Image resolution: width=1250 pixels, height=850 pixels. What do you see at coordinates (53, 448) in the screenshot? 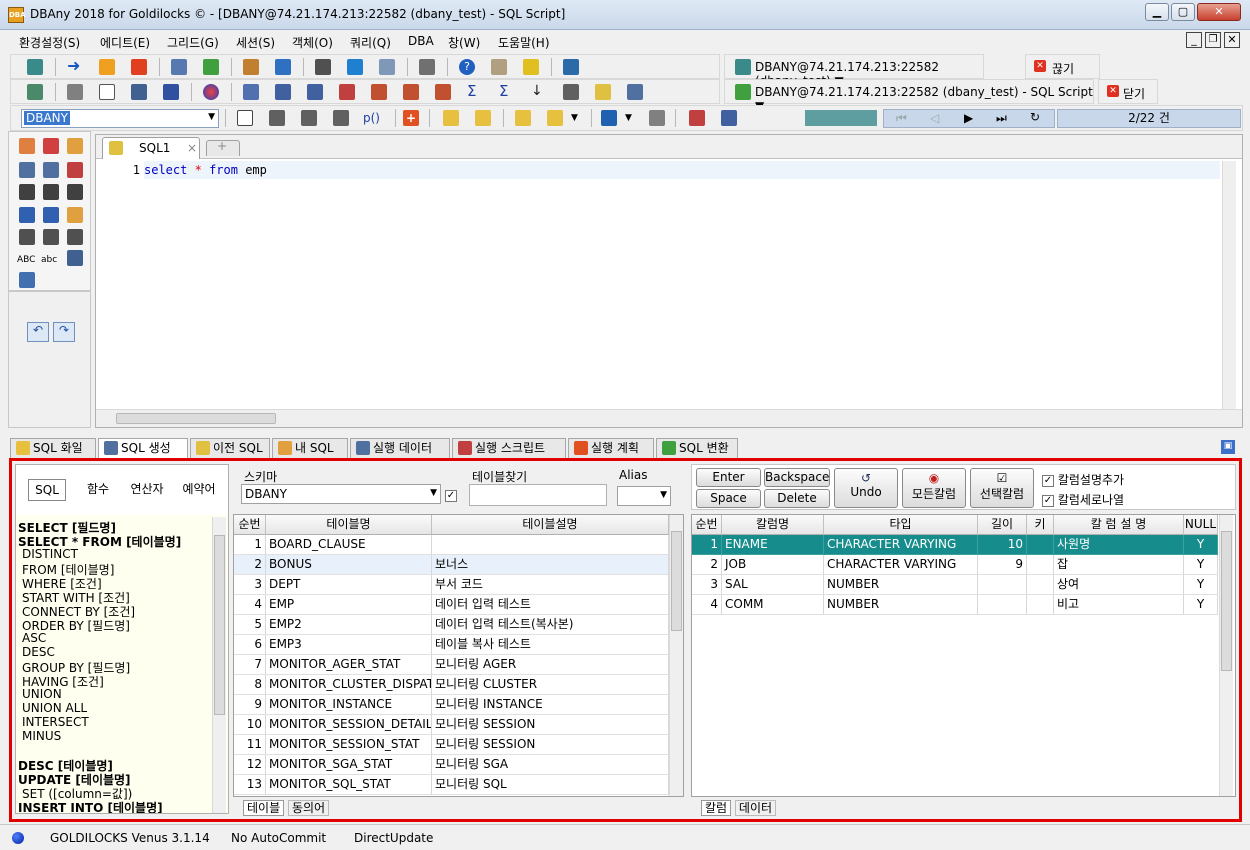
I see `tab-sql-file: SQL 화일` at bounding box center [53, 448].